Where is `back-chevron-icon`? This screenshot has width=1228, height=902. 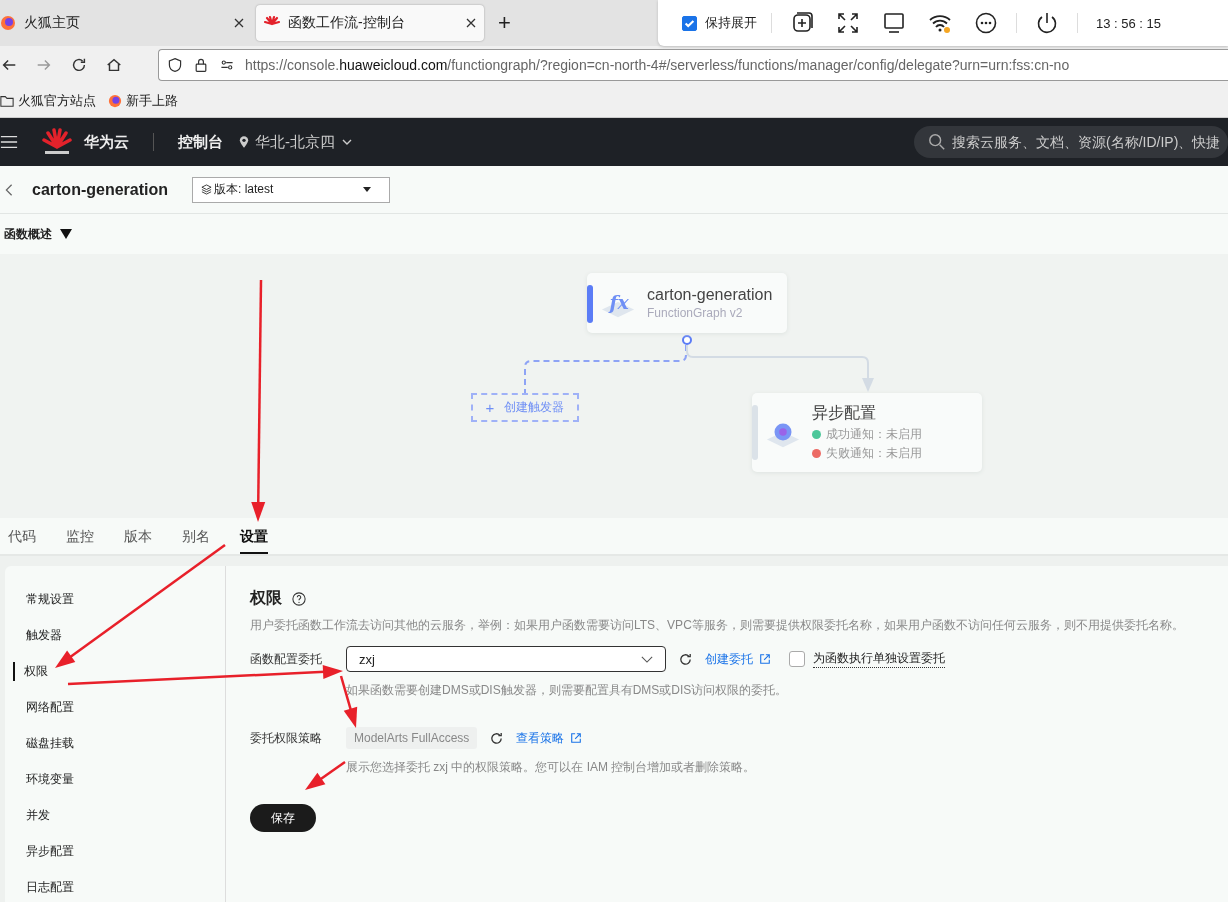 back-chevron-icon is located at coordinates (9, 189).